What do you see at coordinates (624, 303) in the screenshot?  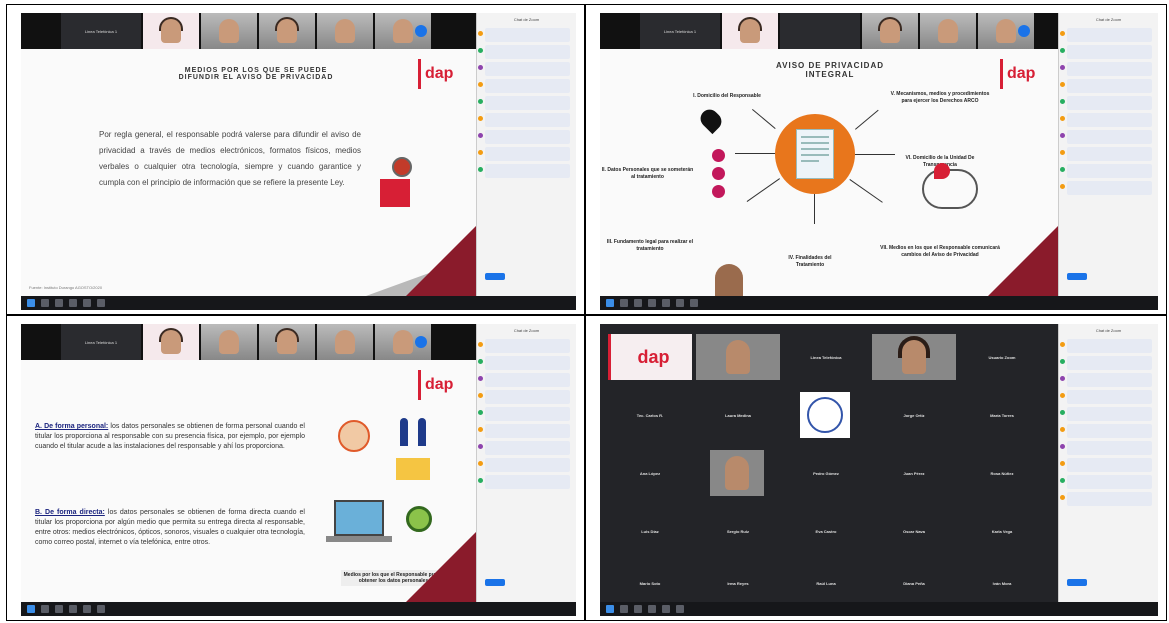 I see `mute-icon` at bounding box center [624, 303].